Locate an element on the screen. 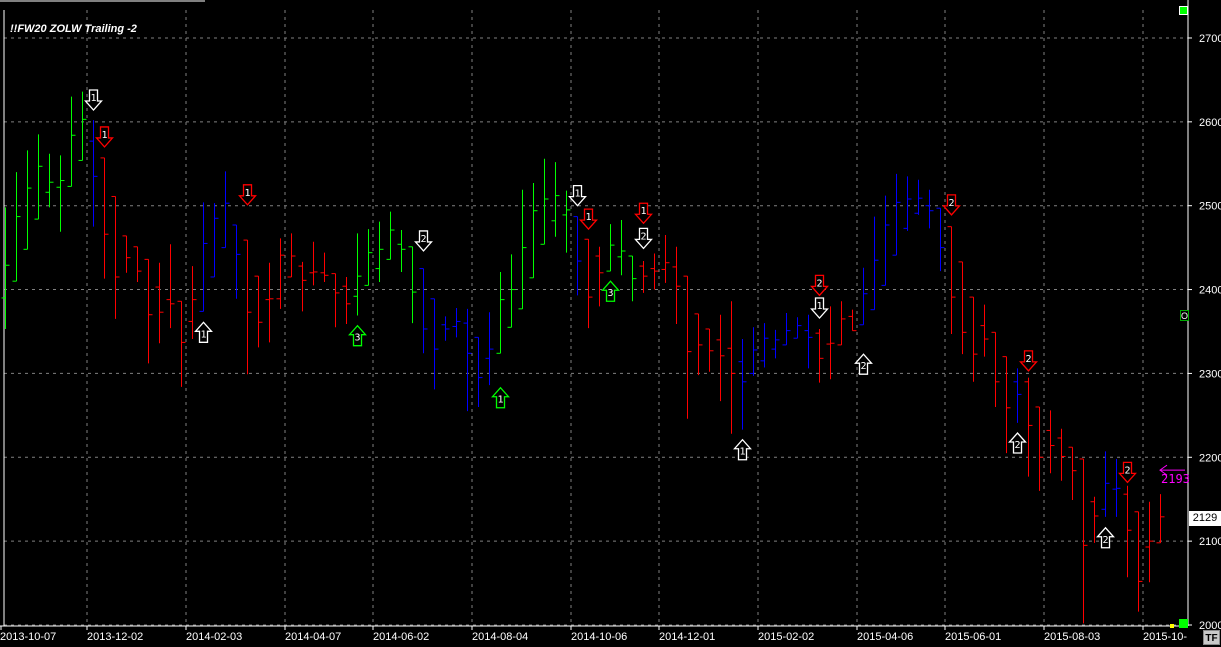 The height and width of the screenshot is (647, 1221). x-tick-label: 2015-08-03 is located at coordinates (1072, 637).